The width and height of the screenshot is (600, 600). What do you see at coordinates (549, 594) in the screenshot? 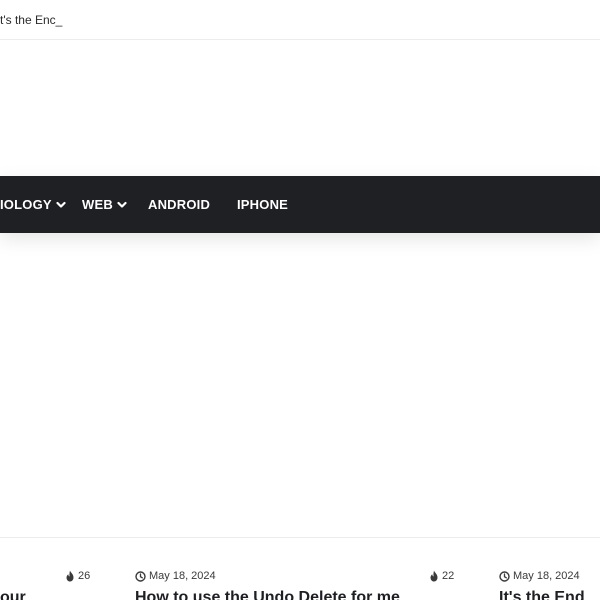
I see `post-title: It's the End` at bounding box center [549, 594].